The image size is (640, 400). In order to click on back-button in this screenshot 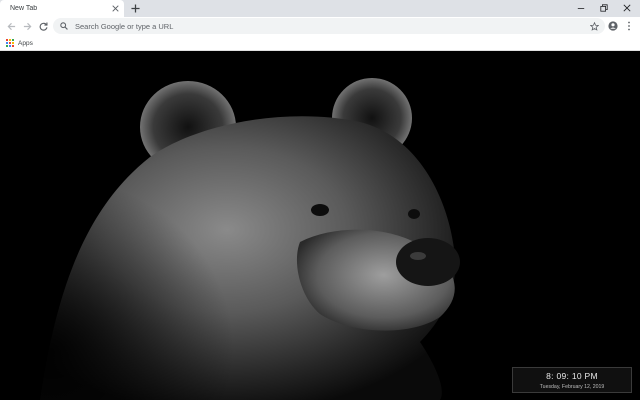, I will do `click(11, 26)`.